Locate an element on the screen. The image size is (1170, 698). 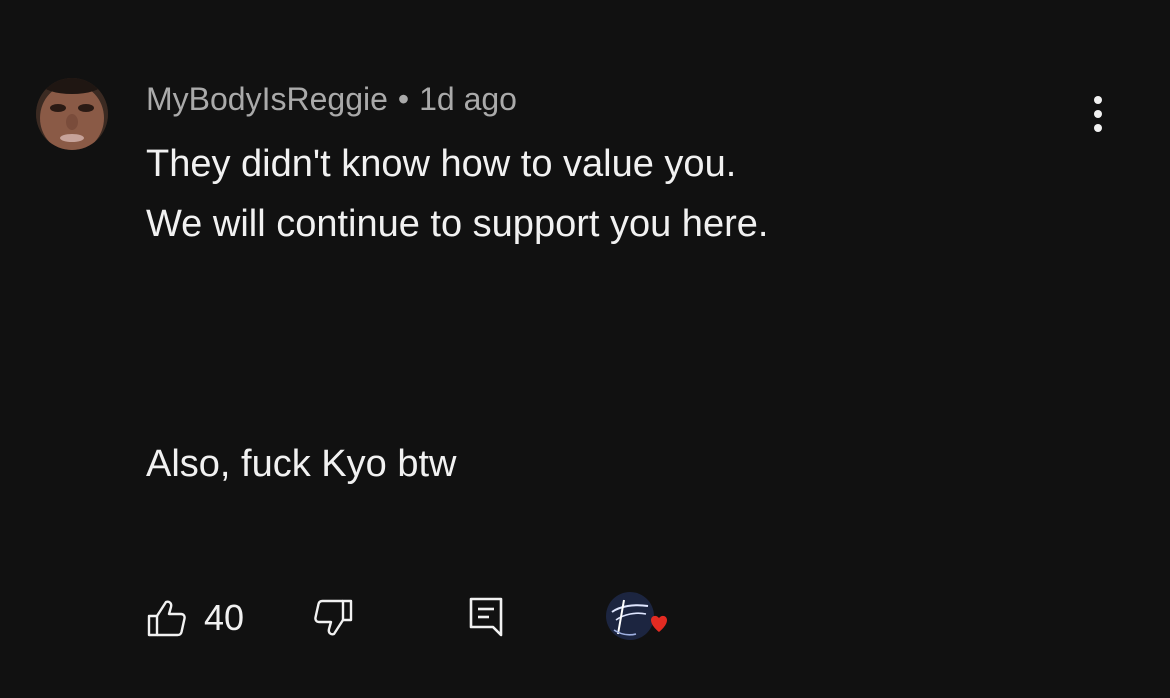
avatar-face-image is located at coordinates (72, 114).